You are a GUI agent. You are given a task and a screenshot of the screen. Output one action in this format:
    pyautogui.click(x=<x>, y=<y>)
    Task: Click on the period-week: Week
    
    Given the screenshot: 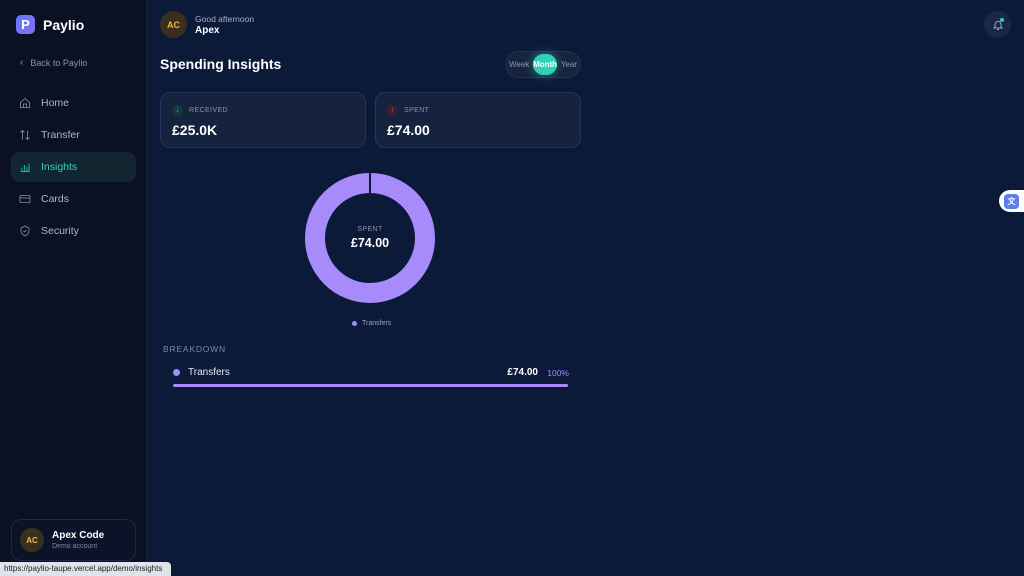 What is the action you would take?
    pyautogui.click(x=519, y=64)
    